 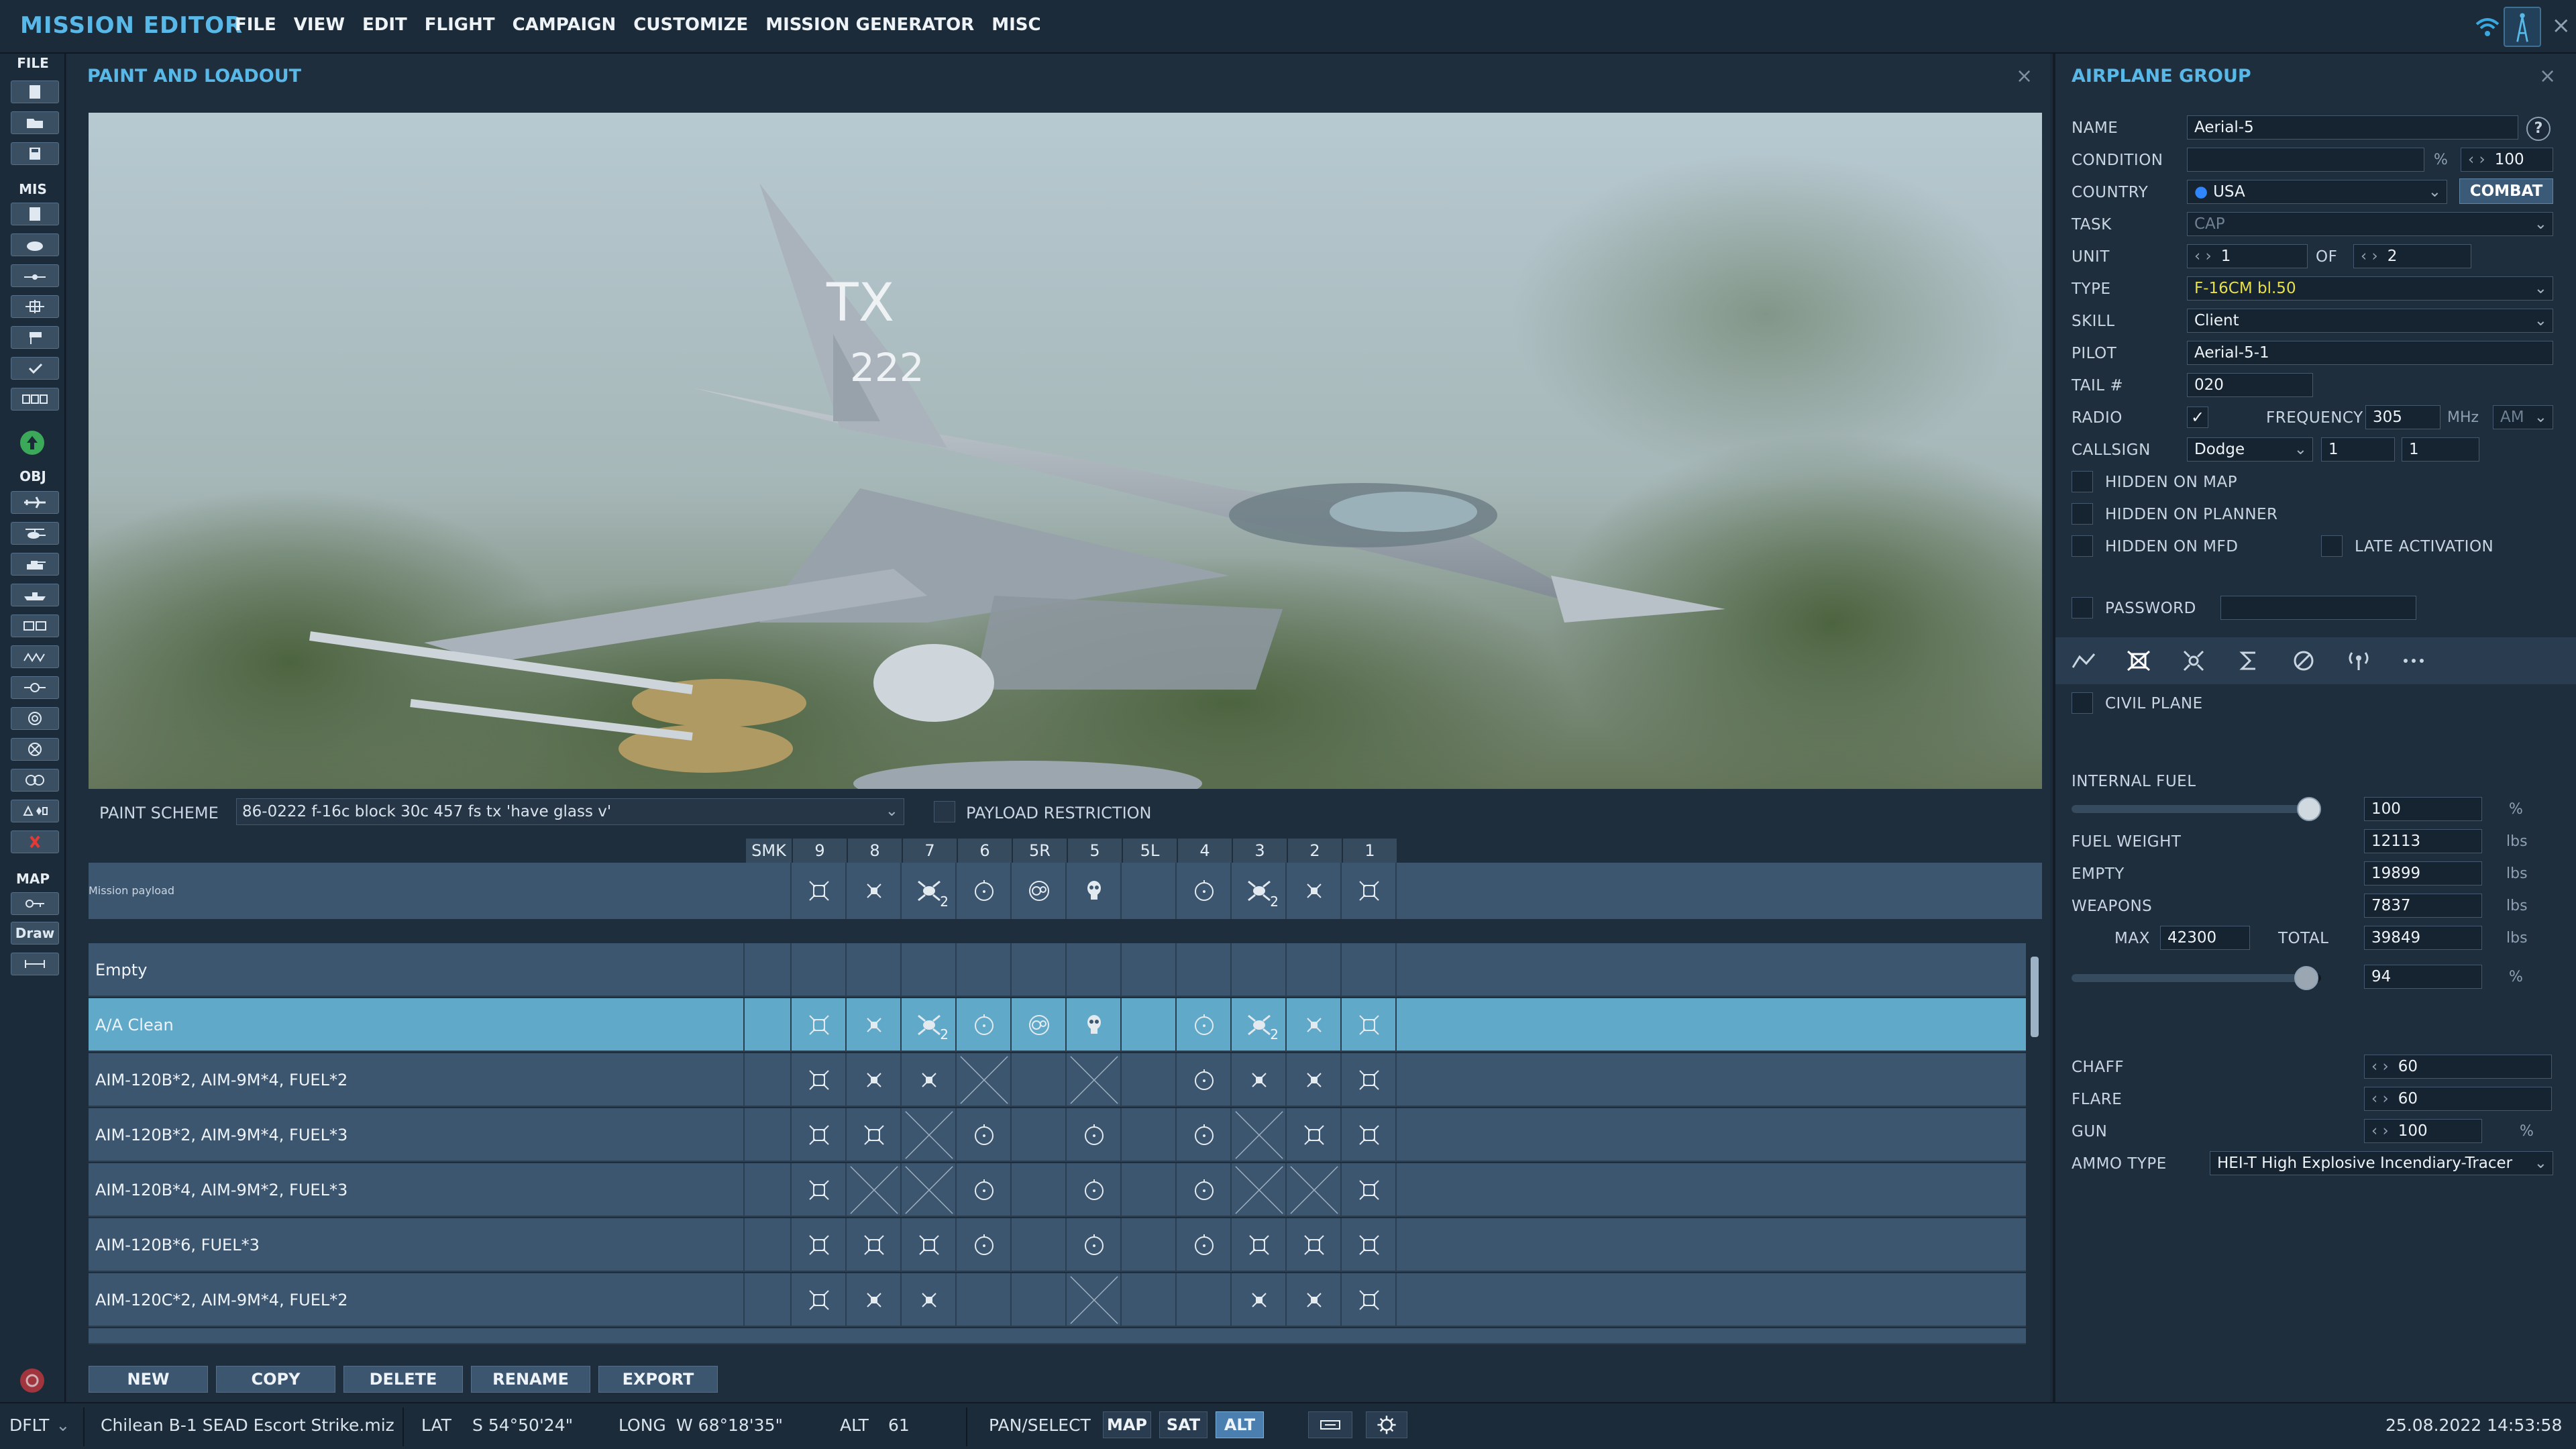 What do you see at coordinates (2423, 1131) in the screenshot?
I see `gun-stepper: ‹ › 100` at bounding box center [2423, 1131].